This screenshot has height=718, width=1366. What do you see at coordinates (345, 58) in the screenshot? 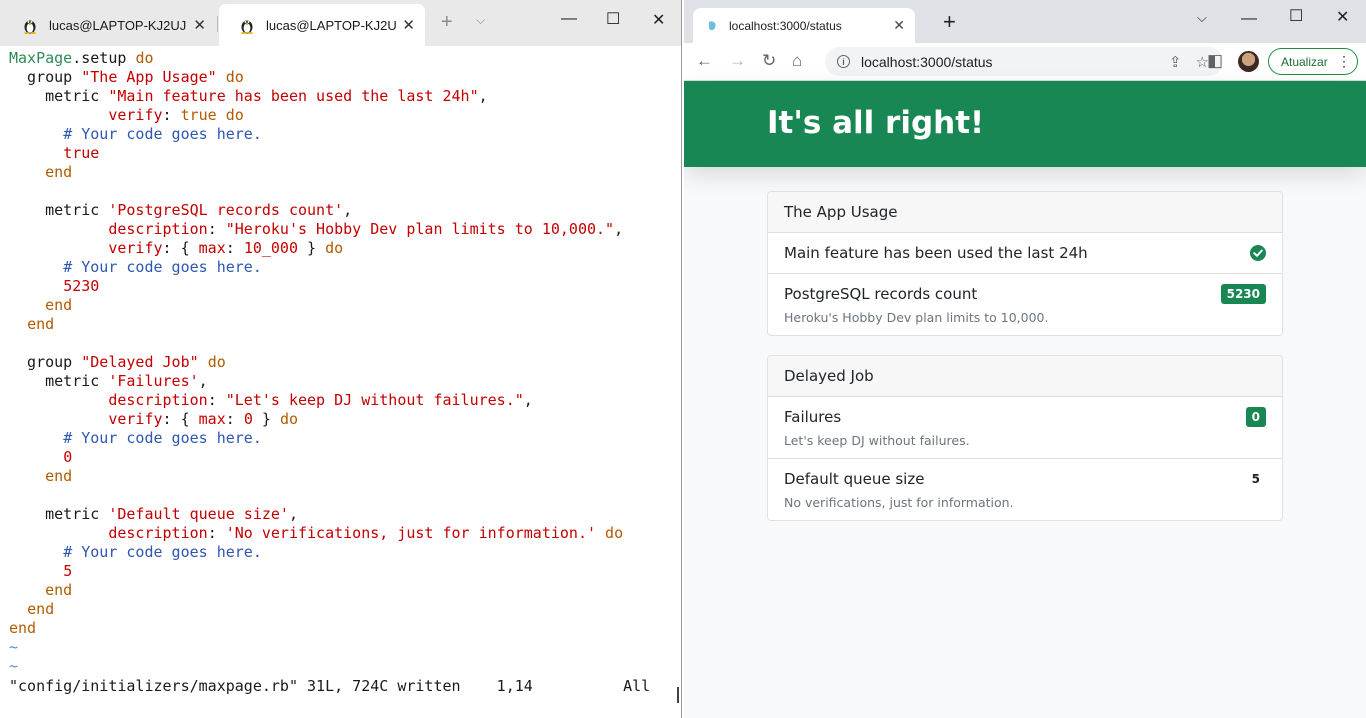
I see `code-line: MaxPage.setup do` at bounding box center [345, 58].